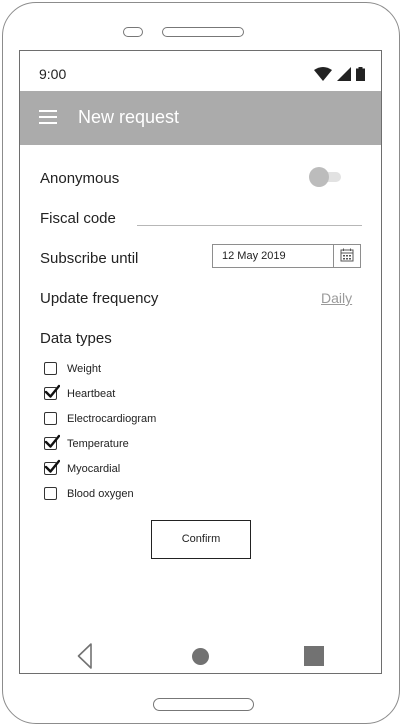  What do you see at coordinates (344, 74) in the screenshot?
I see `signal-icon` at bounding box center [344, 74].